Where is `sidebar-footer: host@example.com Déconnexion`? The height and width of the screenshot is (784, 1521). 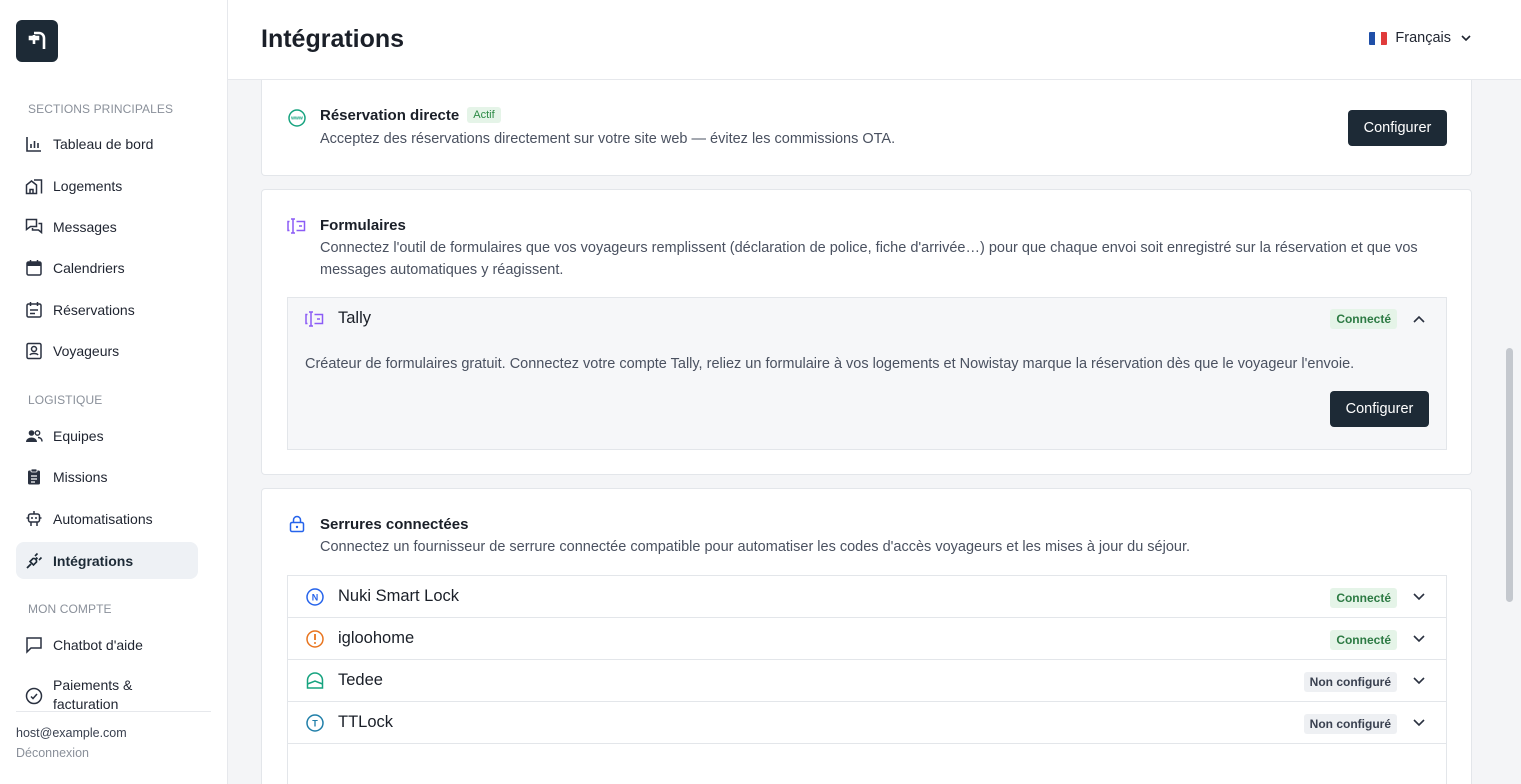
sidebar-footer: host@example.com Déconnexion is located at coordinates (113, 736).